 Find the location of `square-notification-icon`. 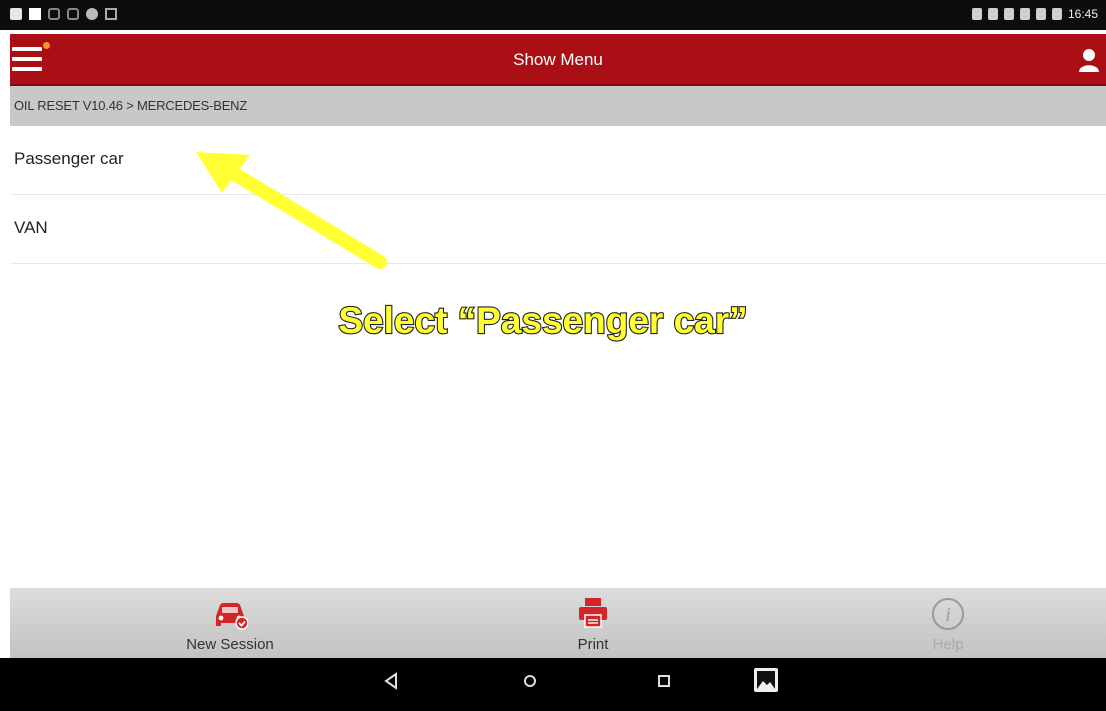

square-notification-icon is located at coordinates (35, 14).